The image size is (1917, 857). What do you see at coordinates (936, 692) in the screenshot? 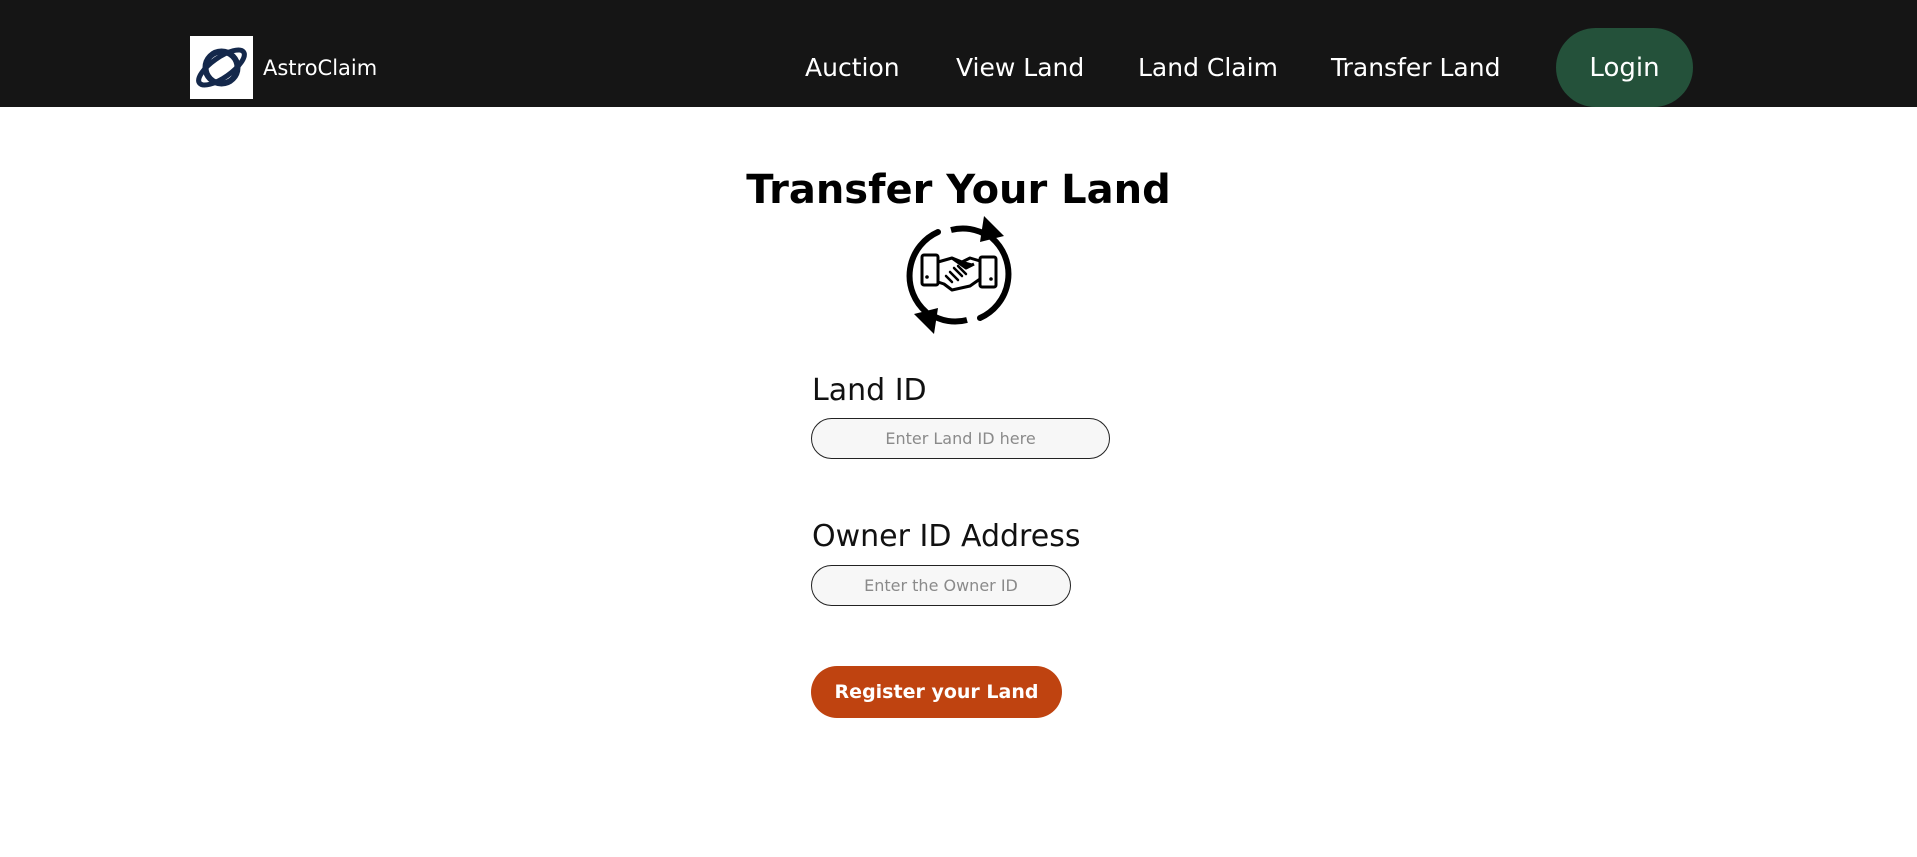
I see `register-land-button: Register your Land` at bounding box center [936, 692].